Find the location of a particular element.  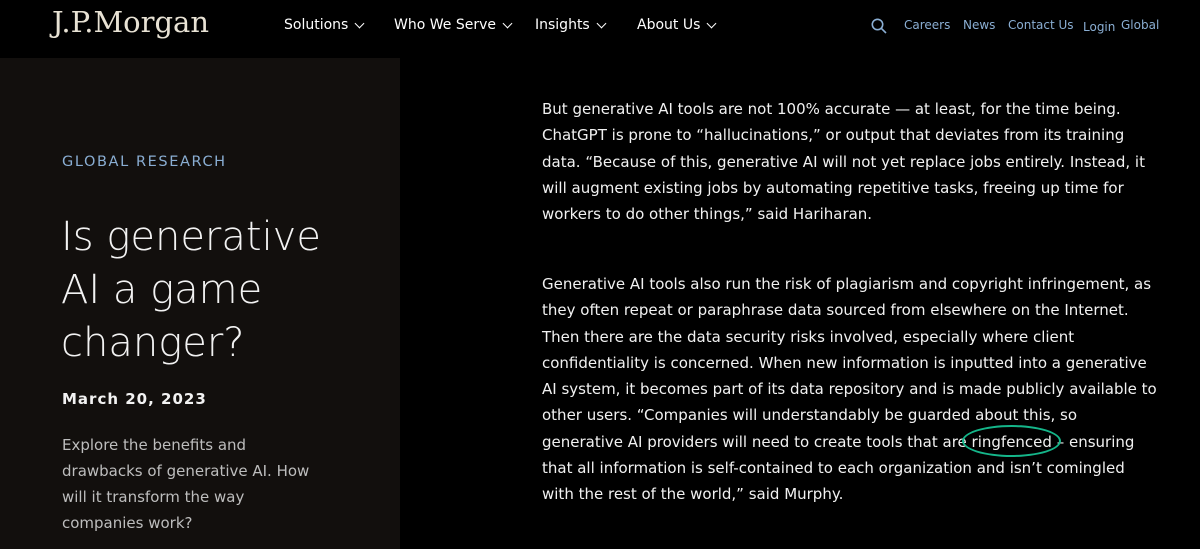

nav-solutions-label: Solutions is located at coordinates (316, 25).